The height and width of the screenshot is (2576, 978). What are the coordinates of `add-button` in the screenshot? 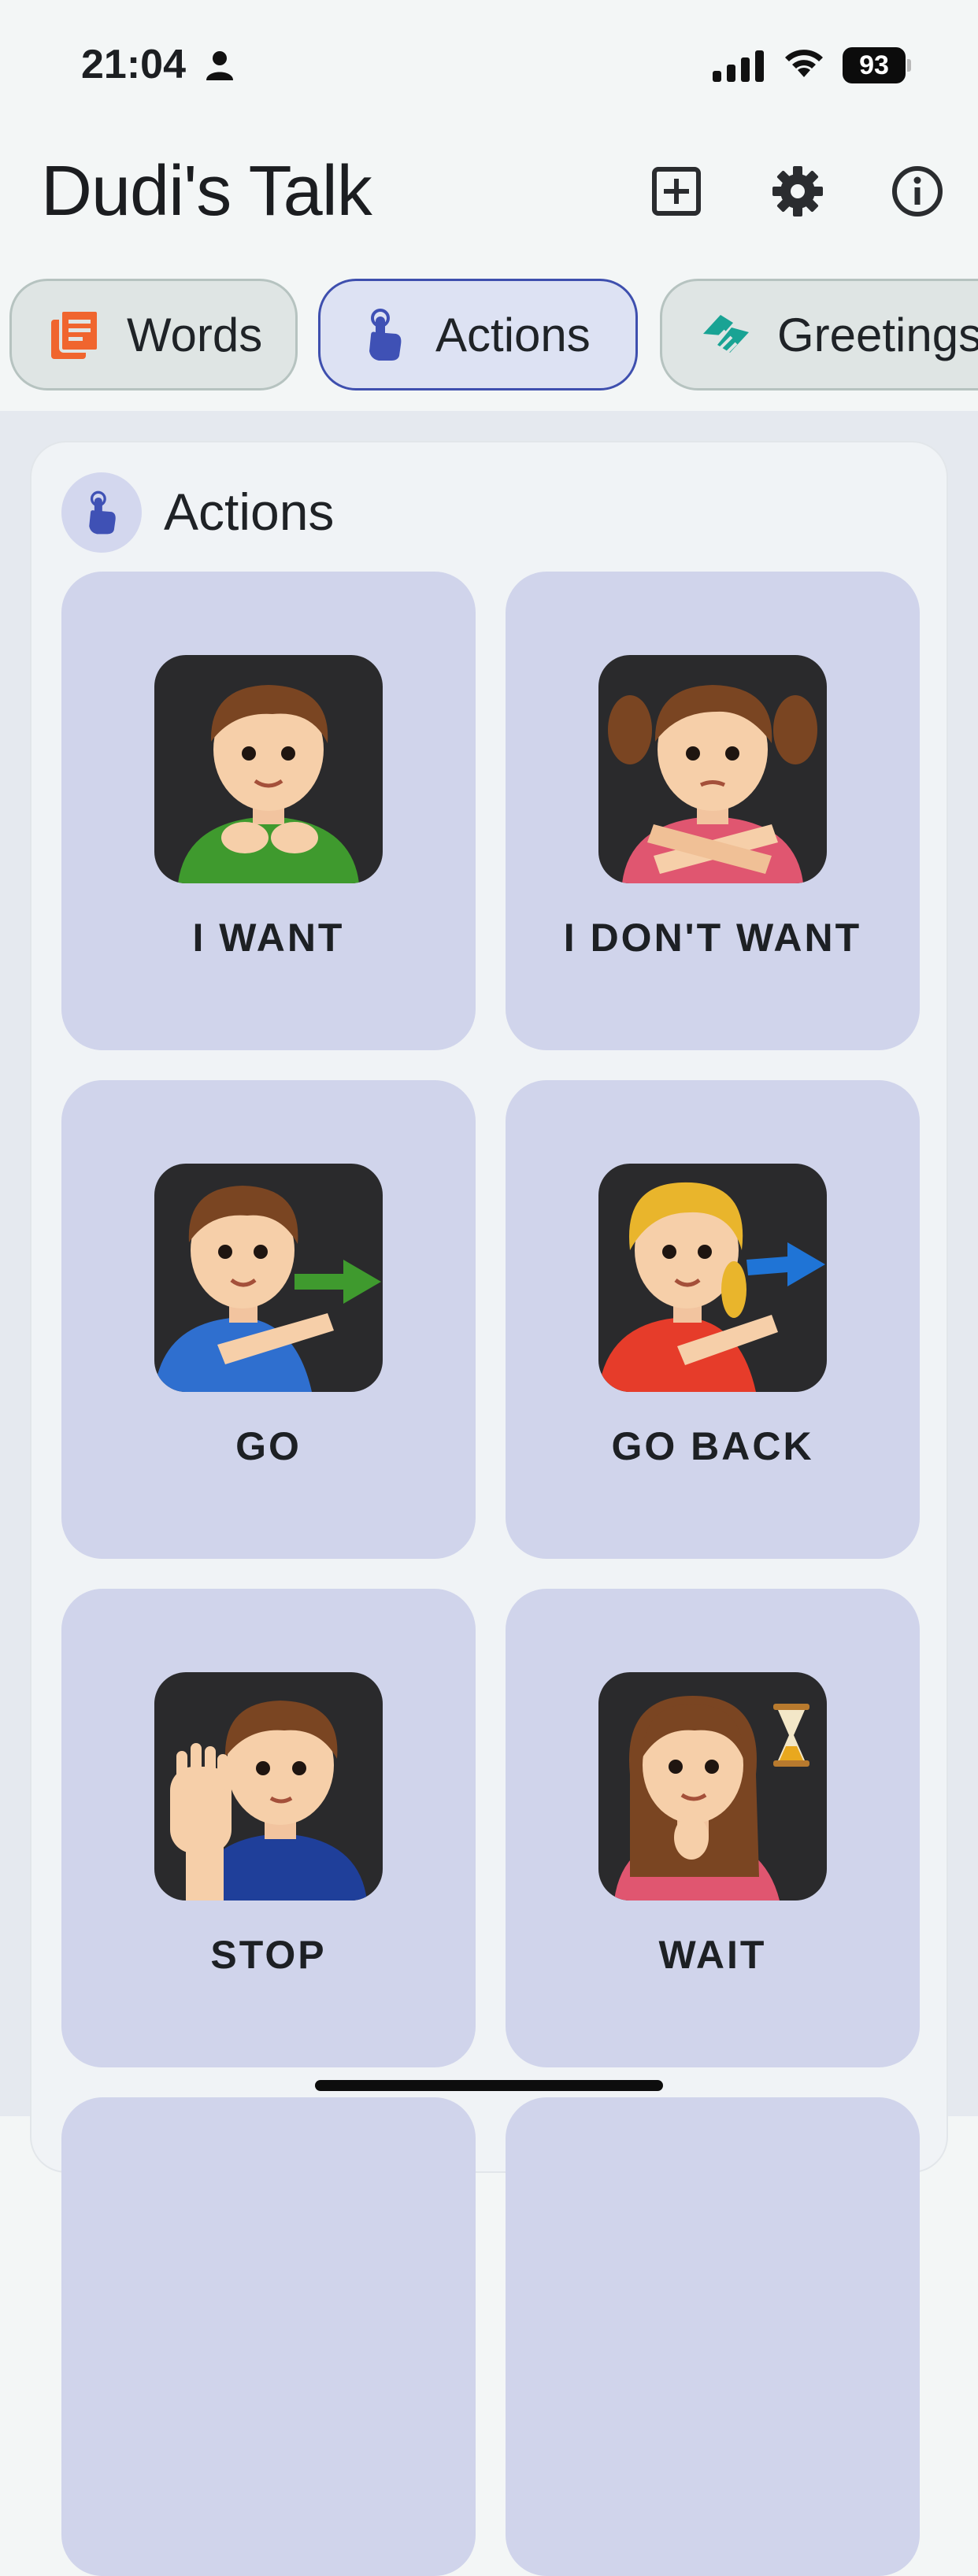 It's located at (676, 191).